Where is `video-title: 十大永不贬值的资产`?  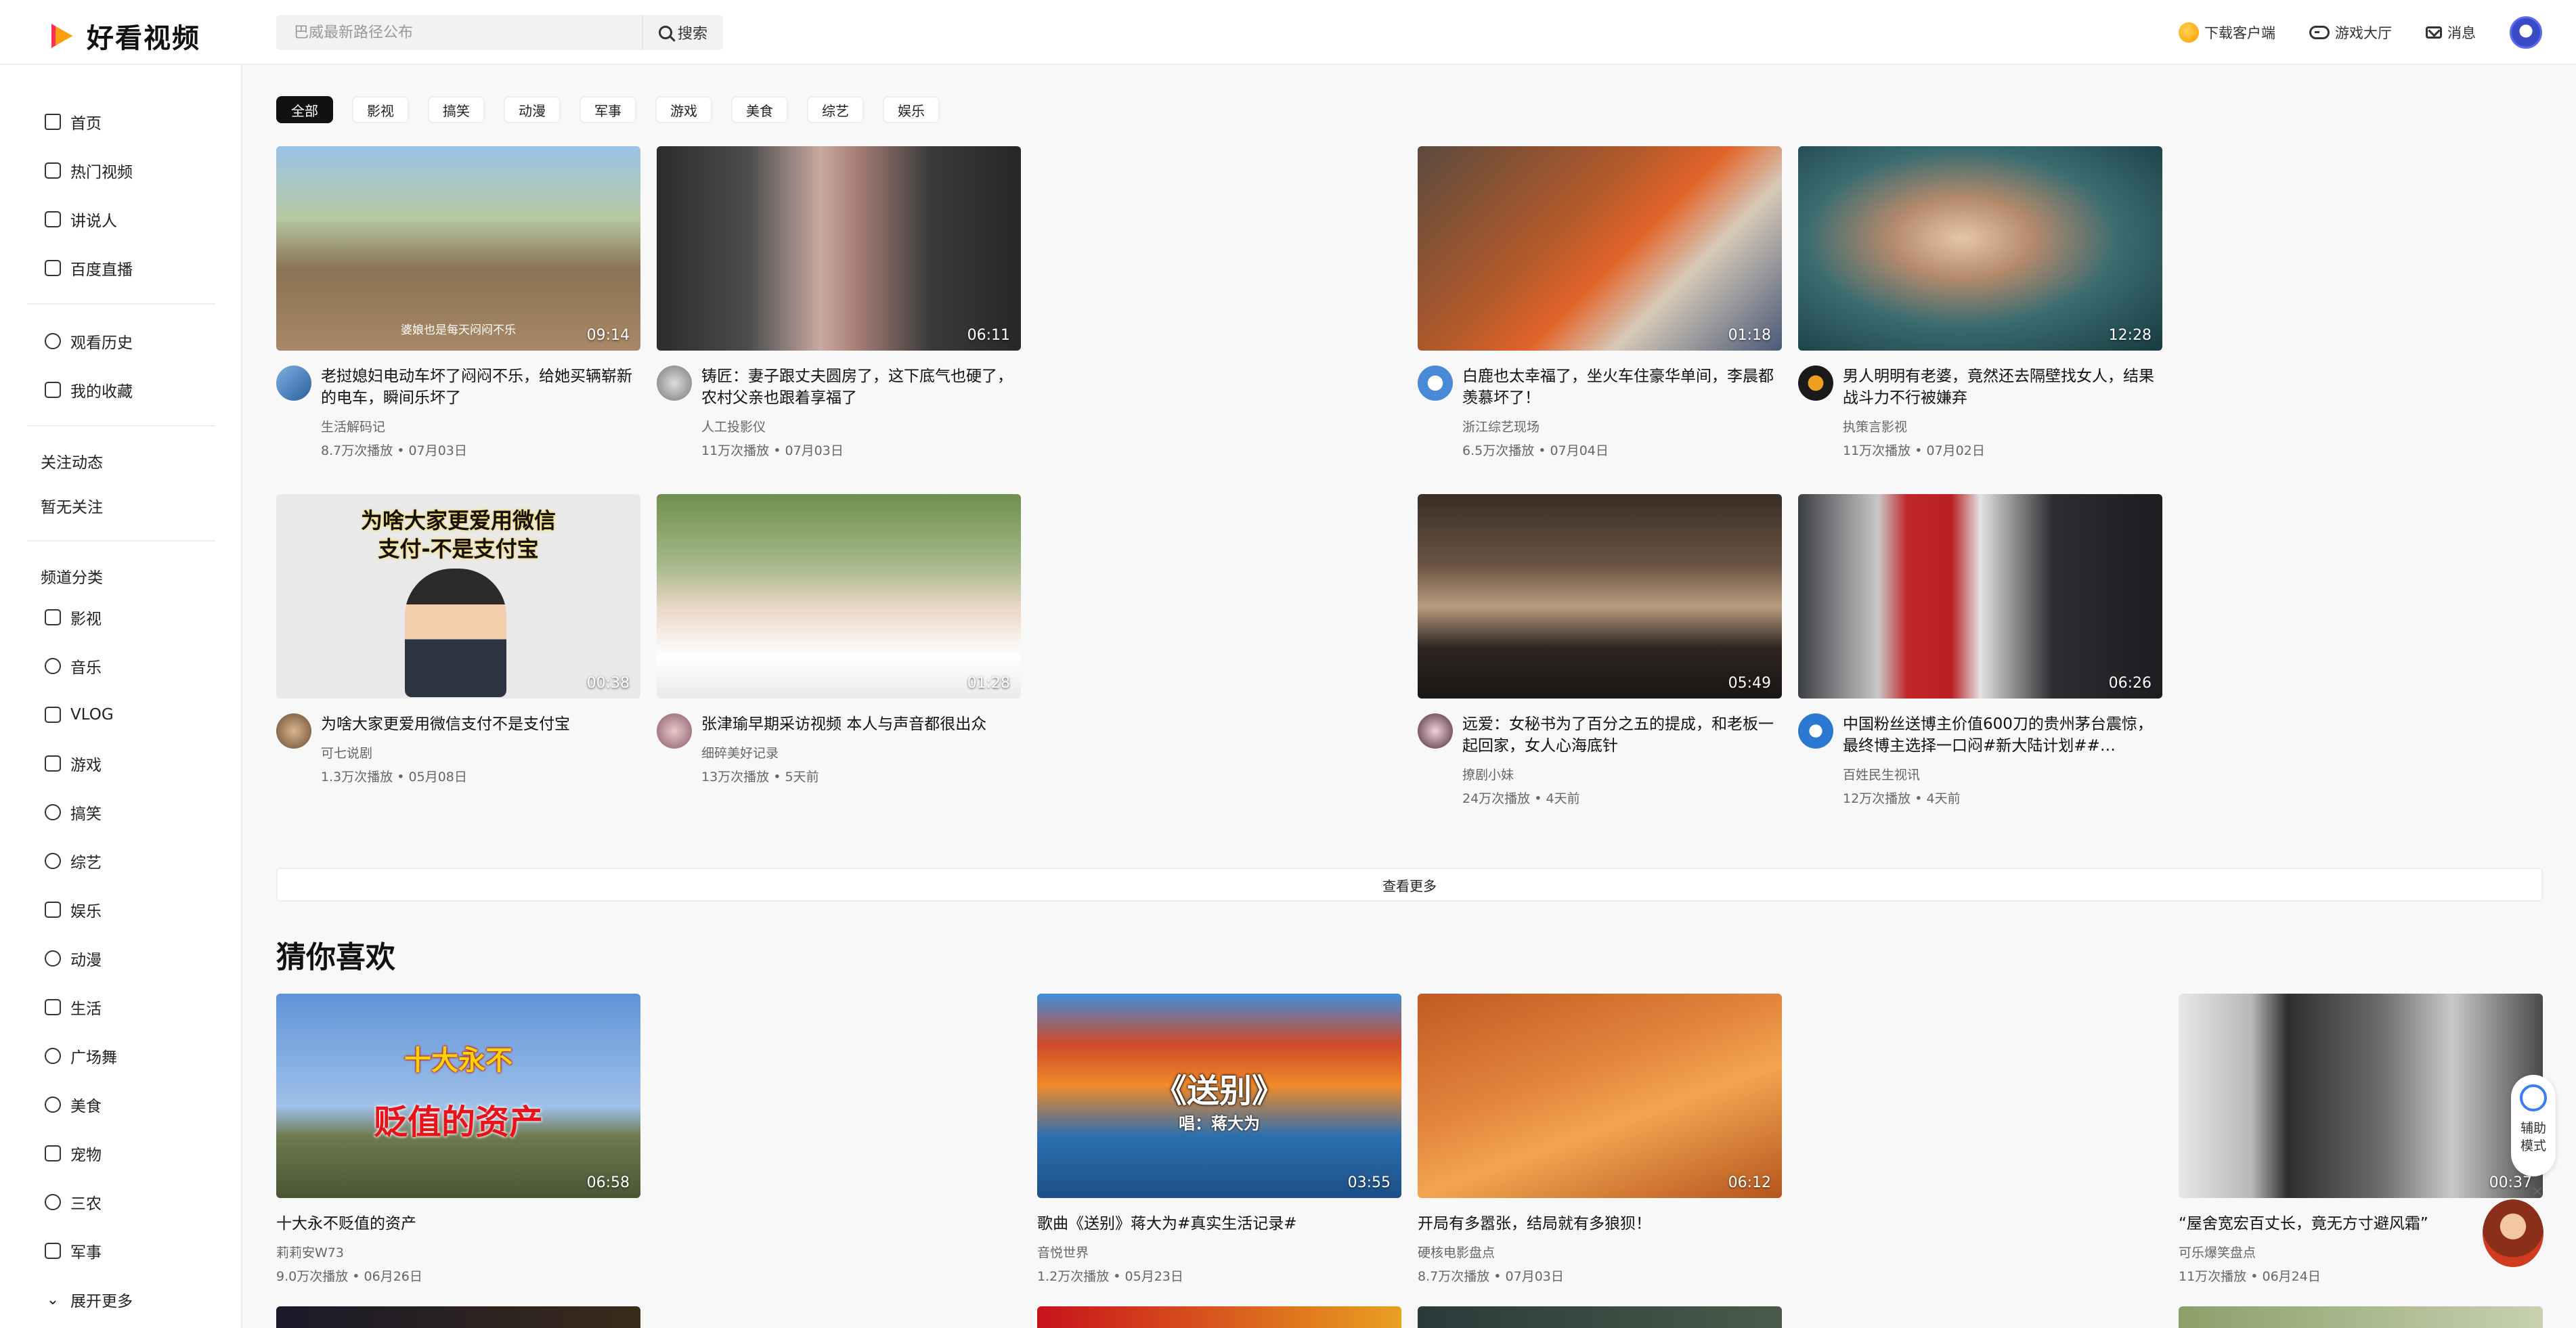
video-title: 十大永不贬值的资产 is located at coordinates (458, 1224).